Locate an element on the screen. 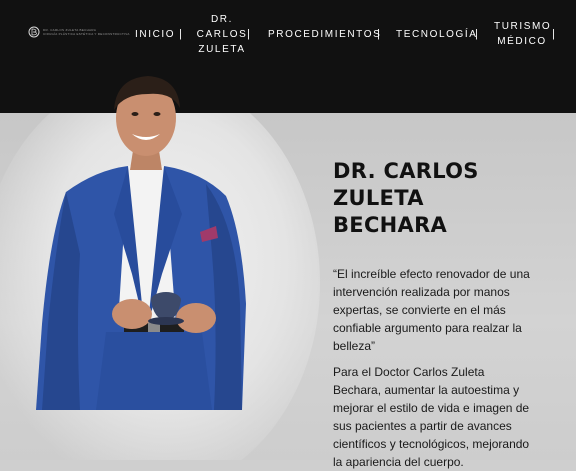  nav-item-dr-carlos-zuleta: DR. CARLOS ZULETA is located at coordinates (222, 34).